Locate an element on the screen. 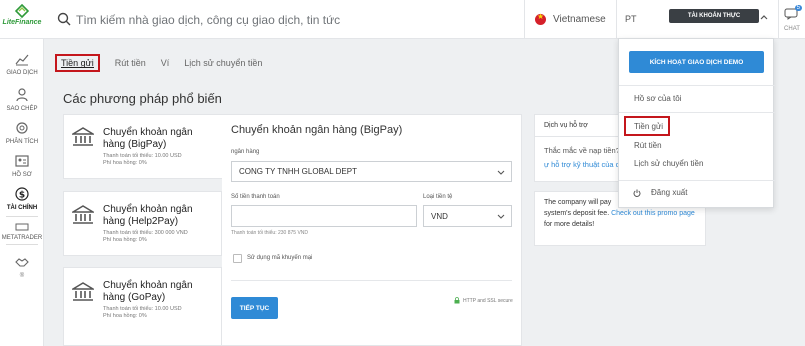 Image resolution: width=805 pixels, height=346 pixels. tab-withdraw: Rút tiền is located at coordinates (130, 63).